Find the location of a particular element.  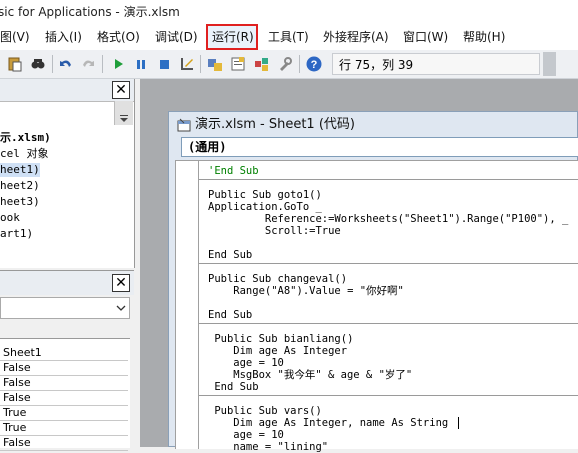

break-icon is located at coordinates (141, 64).